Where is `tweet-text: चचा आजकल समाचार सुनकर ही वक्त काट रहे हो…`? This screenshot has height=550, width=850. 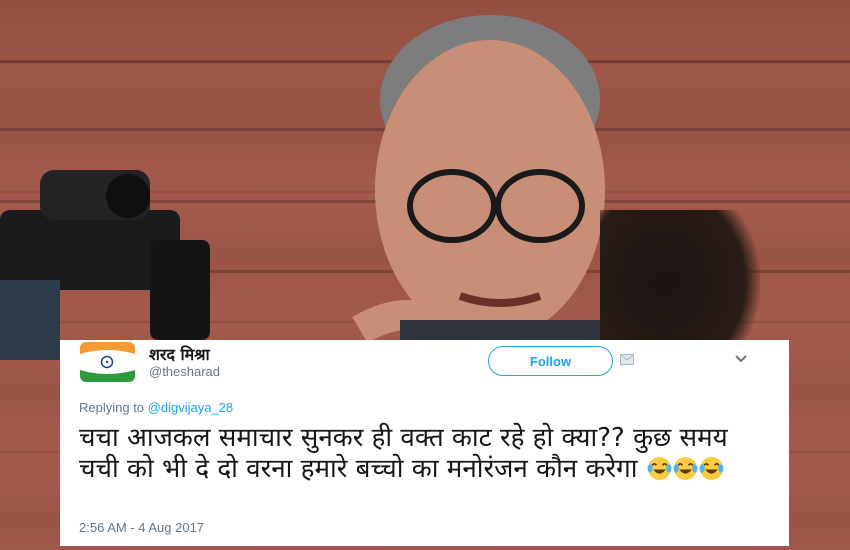 tweet-text: चचा आजकल समाचार सुनकर ही वक्त काट रहे हो… is located at coordinates (424, 454).